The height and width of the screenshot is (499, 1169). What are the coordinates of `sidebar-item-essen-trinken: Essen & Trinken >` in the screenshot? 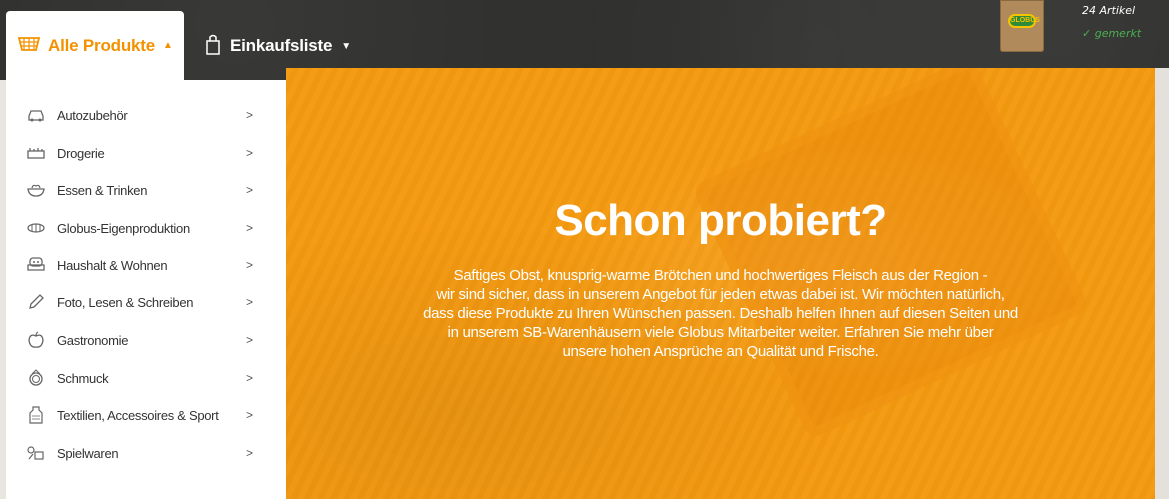 It's located at (146, 190).